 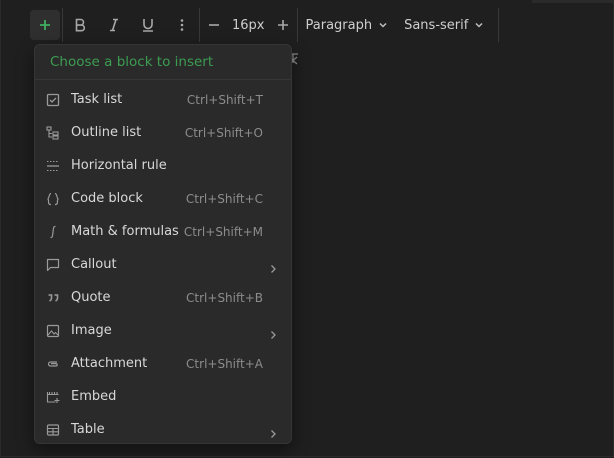 I want to click on font-size-value: 16px, so click(x=248, y=25).